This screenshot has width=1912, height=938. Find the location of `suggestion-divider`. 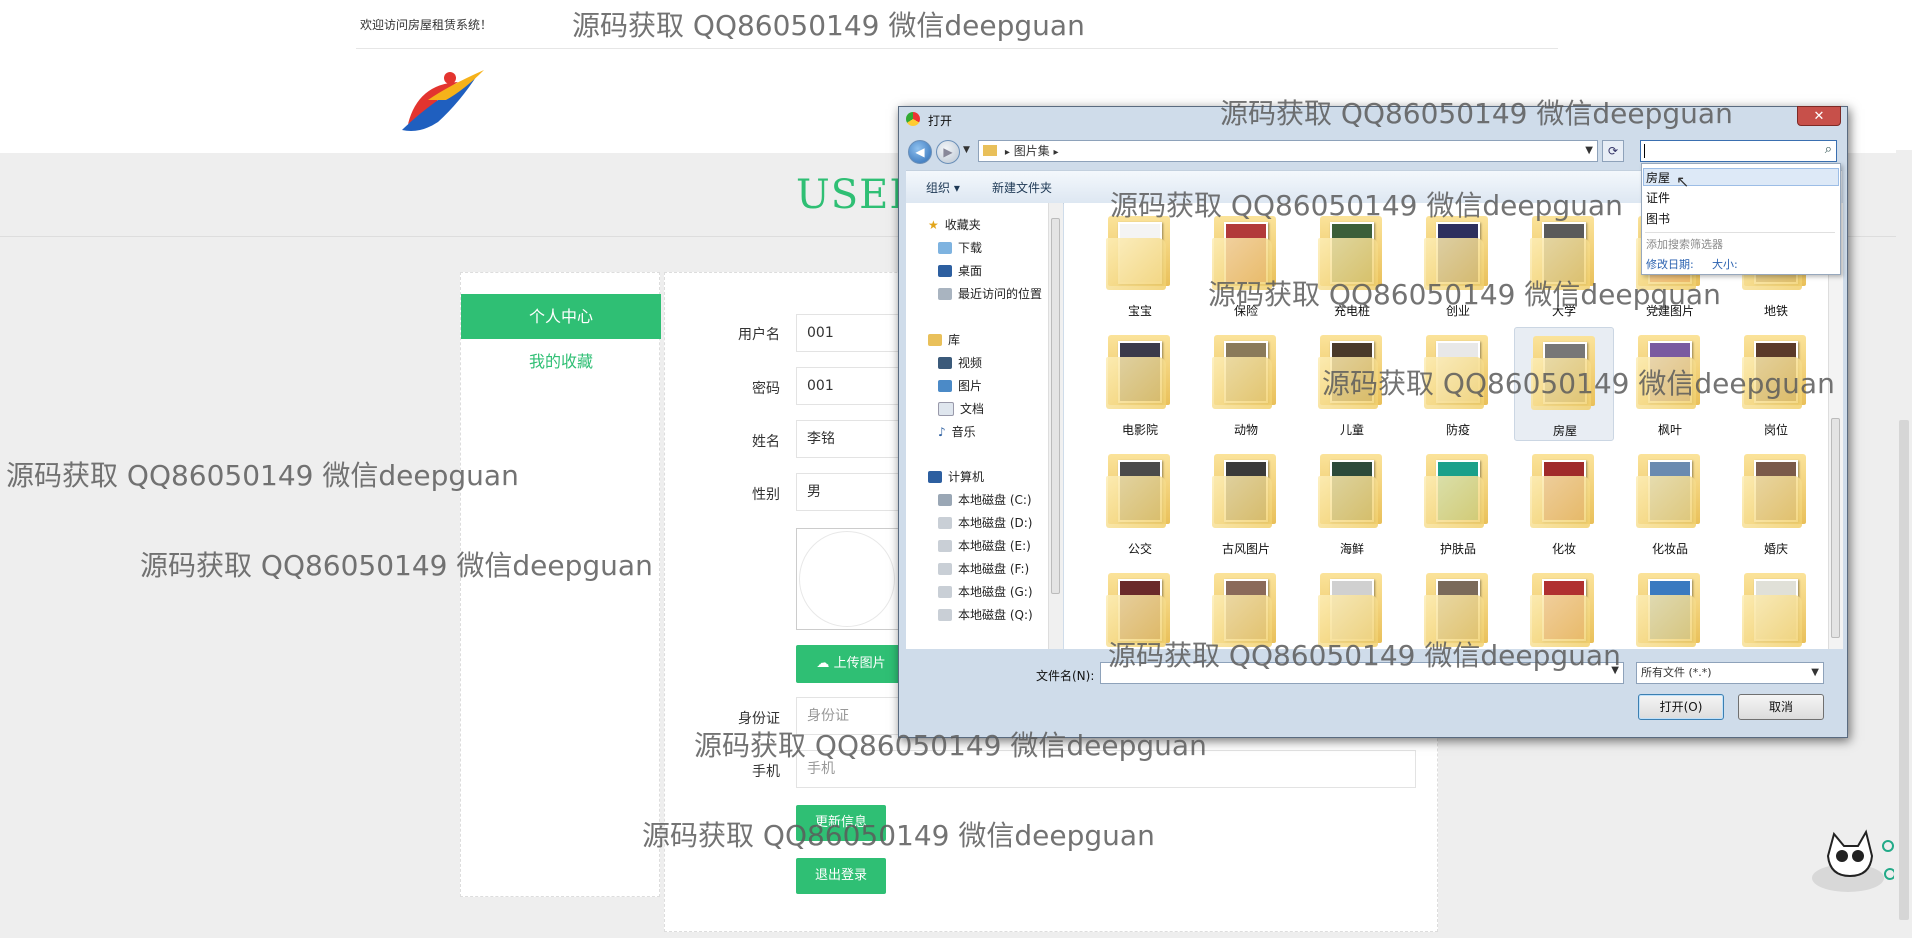

suggestion-divider is located at coordinates (1740, 232).